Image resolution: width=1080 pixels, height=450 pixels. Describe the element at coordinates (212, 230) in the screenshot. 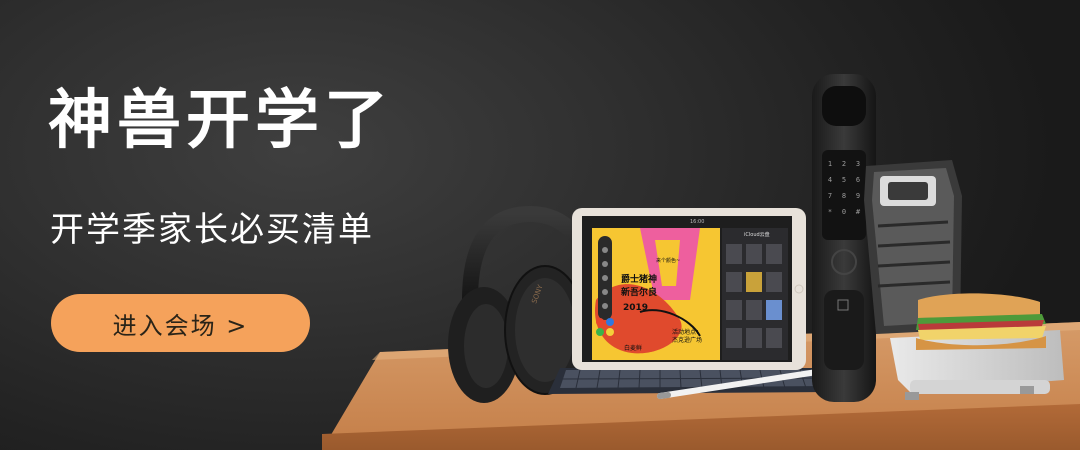

I see `subline: 开学季家长必买清单` at that location.